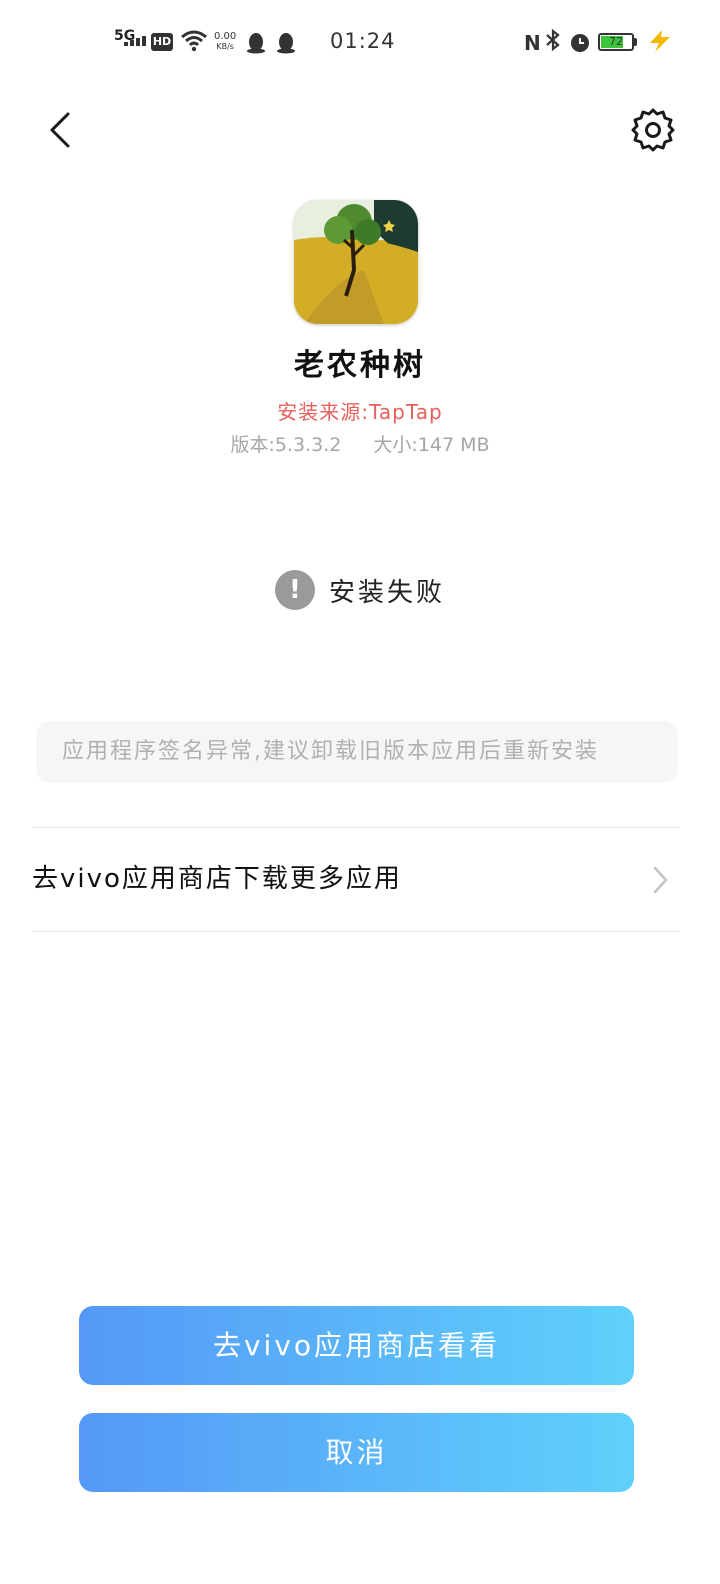  What do you see at coordinates (360, 365) in the screenshot?
I see `app-name: 老农种树` at bounding box center [360, 365].